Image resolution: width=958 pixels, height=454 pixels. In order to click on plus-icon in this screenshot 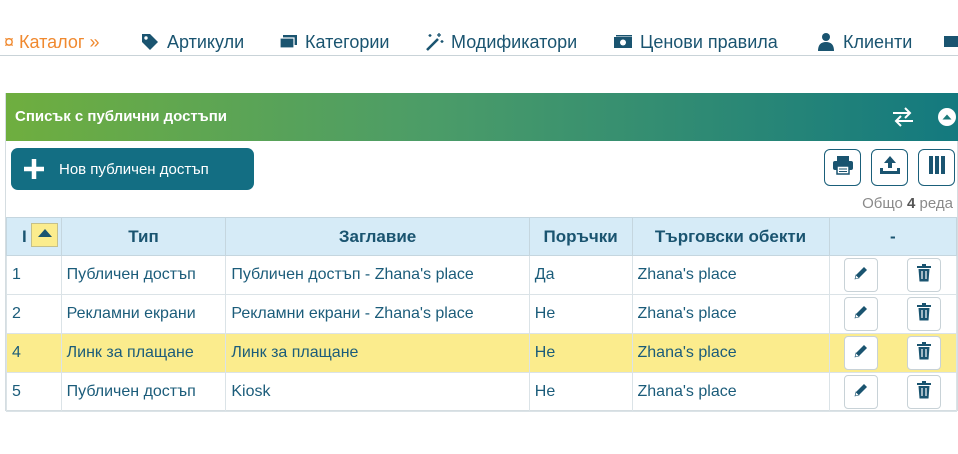, I will do `click(34, 169)`.